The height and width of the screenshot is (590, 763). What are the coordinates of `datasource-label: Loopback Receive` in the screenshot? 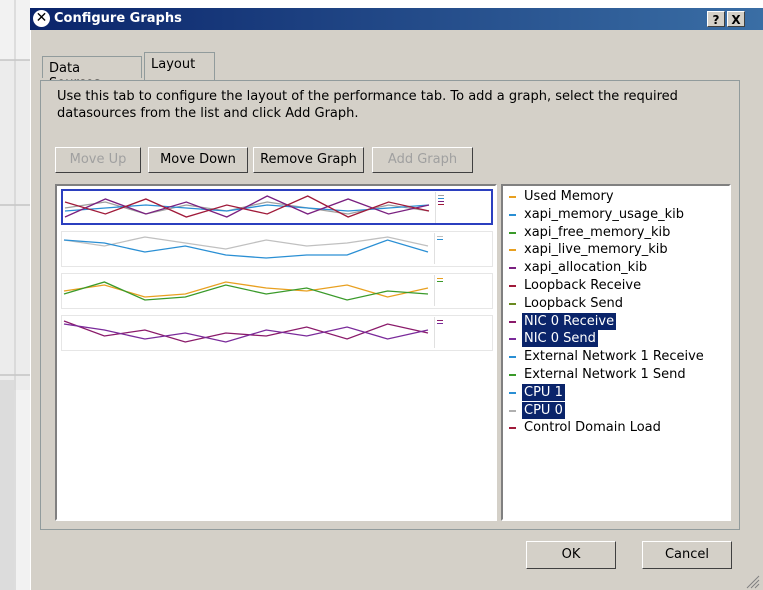 It's located at (583, 285).